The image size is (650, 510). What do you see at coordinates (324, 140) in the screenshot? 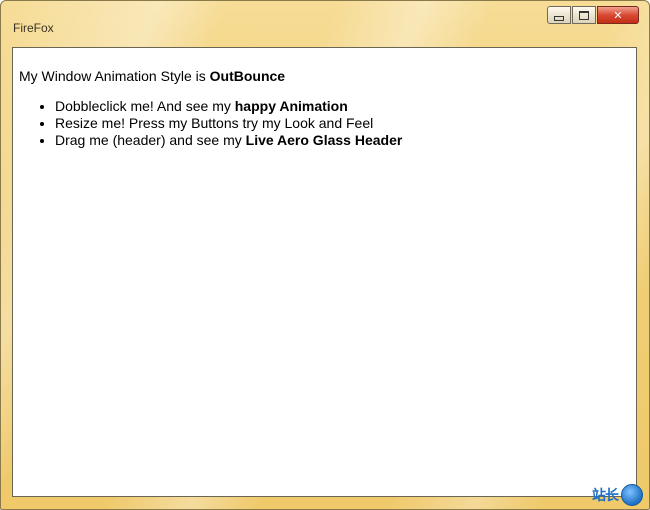
I see `list-item-bold: Live Aero Glass Header` at bounding box center [324, 140].